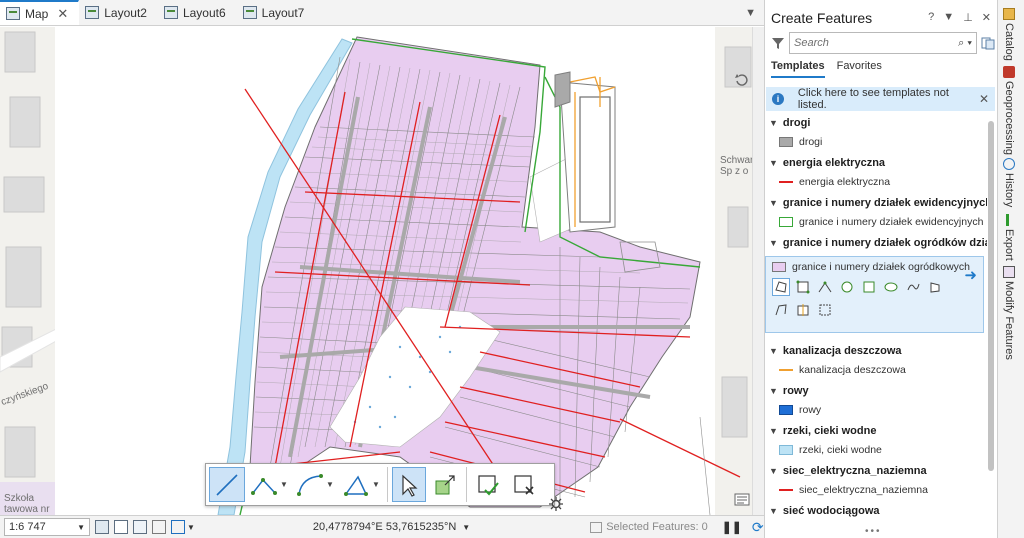  Describe the element at coordinates (159, 527) in the screenshot. I see `constraints-icon` at that location.